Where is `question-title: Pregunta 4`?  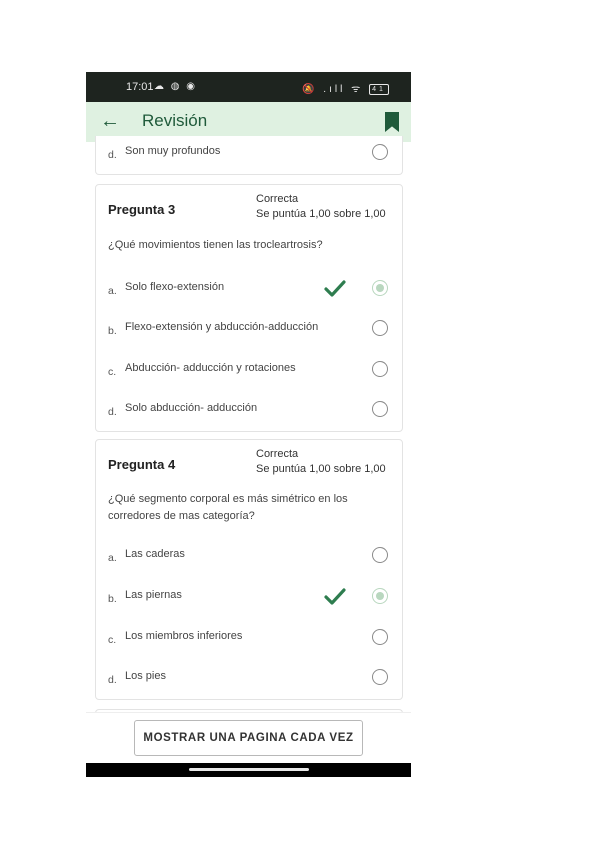
question-title: Pregunta 4 is located at coordinates (142, 464).